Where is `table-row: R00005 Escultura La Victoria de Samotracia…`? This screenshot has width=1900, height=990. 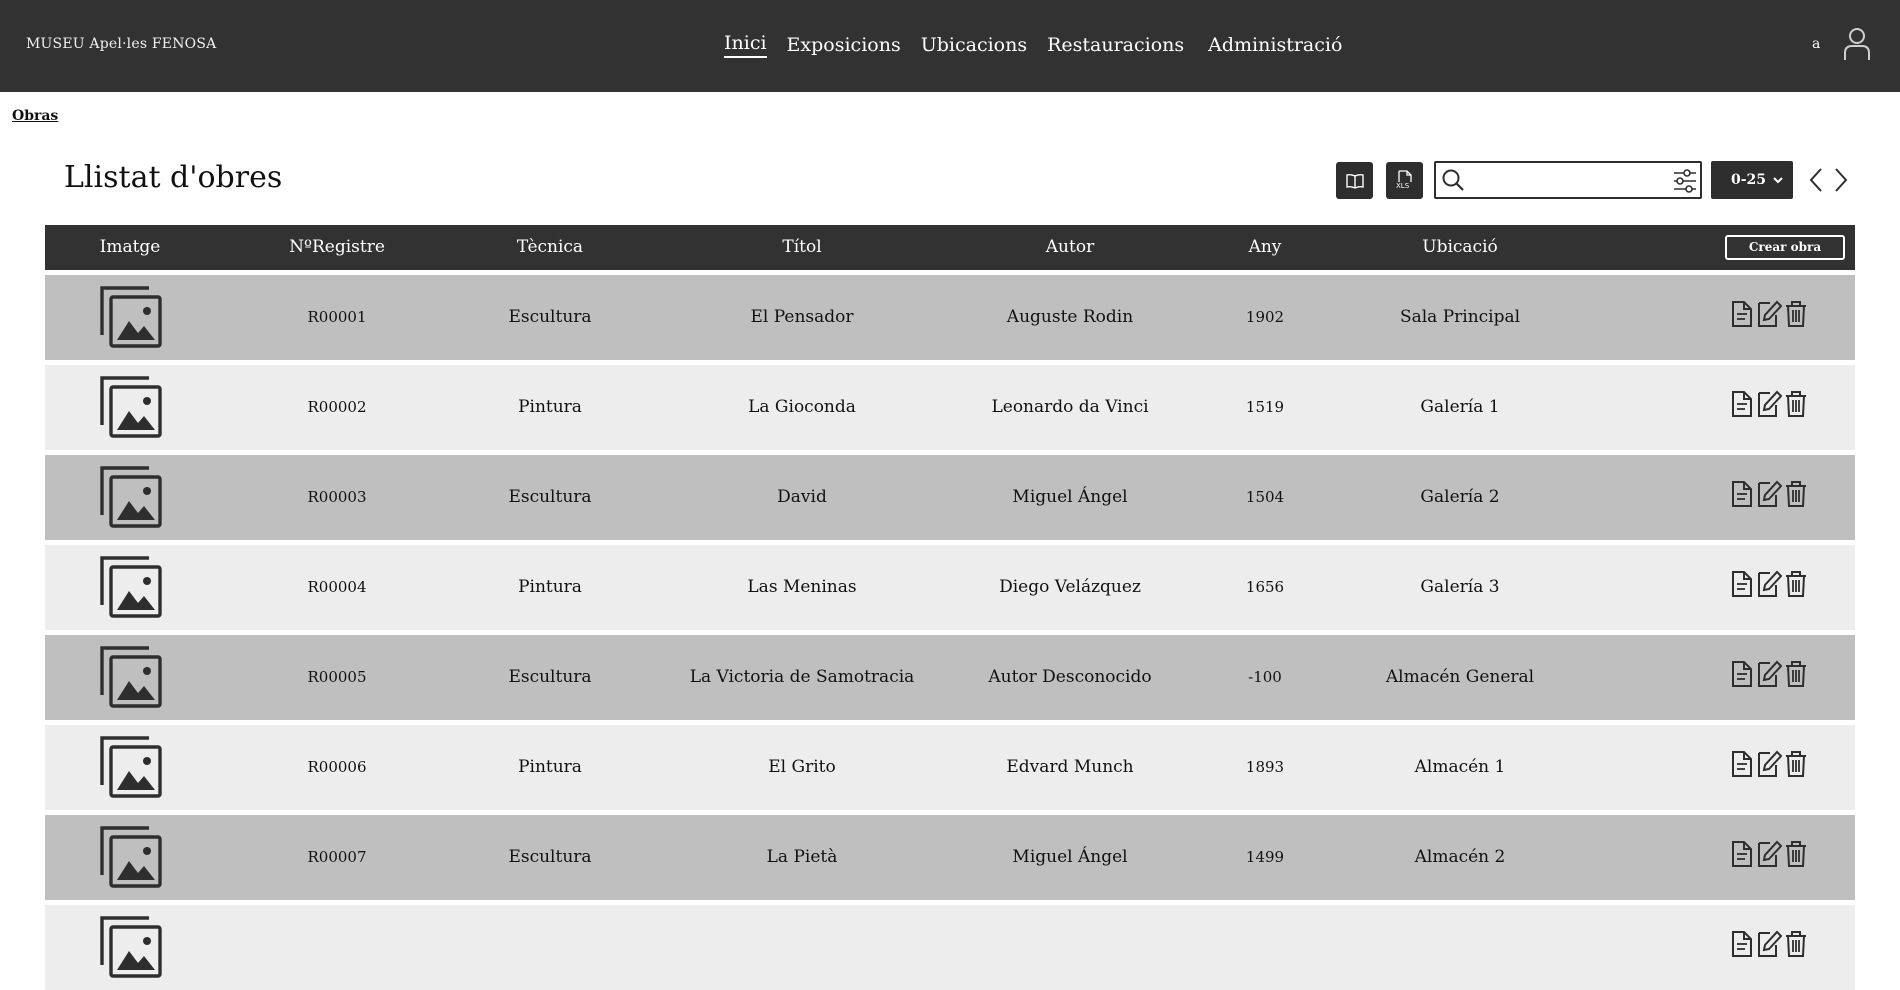
table-row: R00005 Escultura La Victoria de Samotracia… is located at coordinates (950, 677).